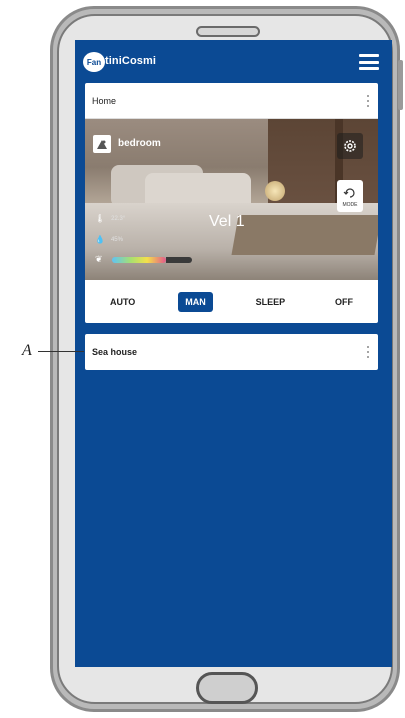  What do you see at coordinates (231, 301) in the screenshot?
I see `mode-selector: AUTO MAN SLEEP OFF` at bounding box center [231, 301].